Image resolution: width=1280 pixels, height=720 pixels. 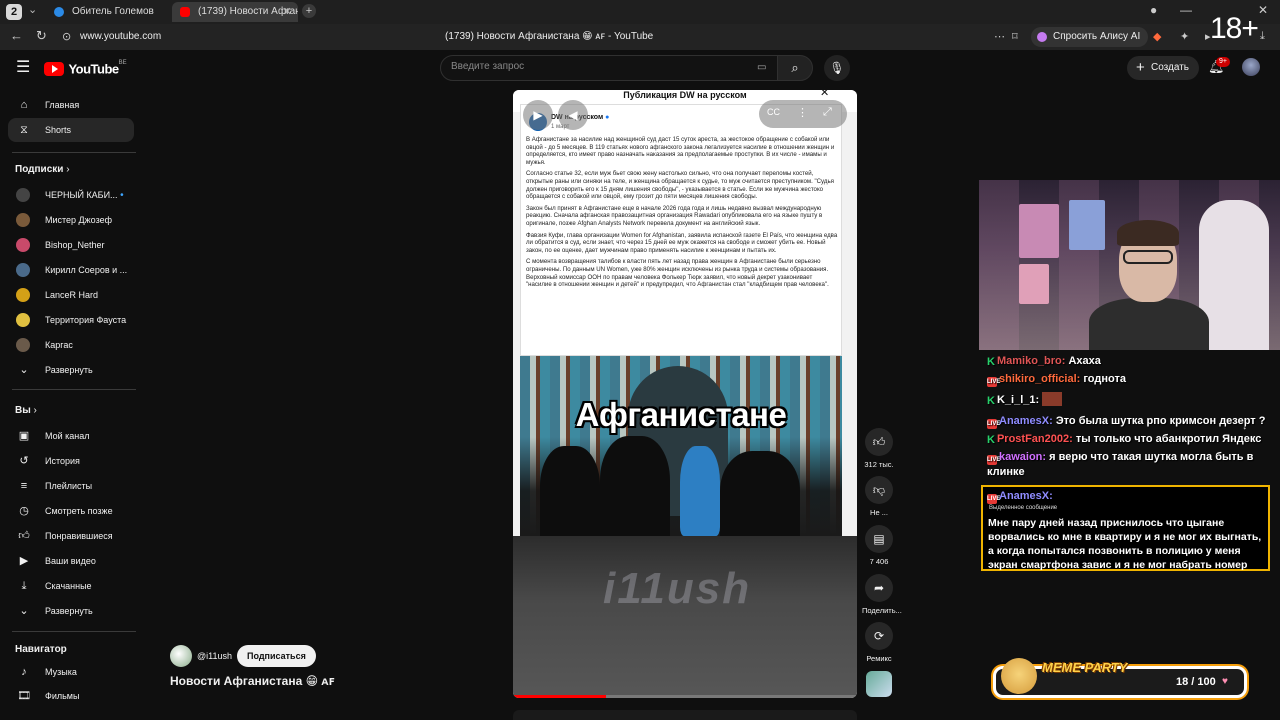 I want to click on you-heading: Вы ›, so click(x=26, y=410).